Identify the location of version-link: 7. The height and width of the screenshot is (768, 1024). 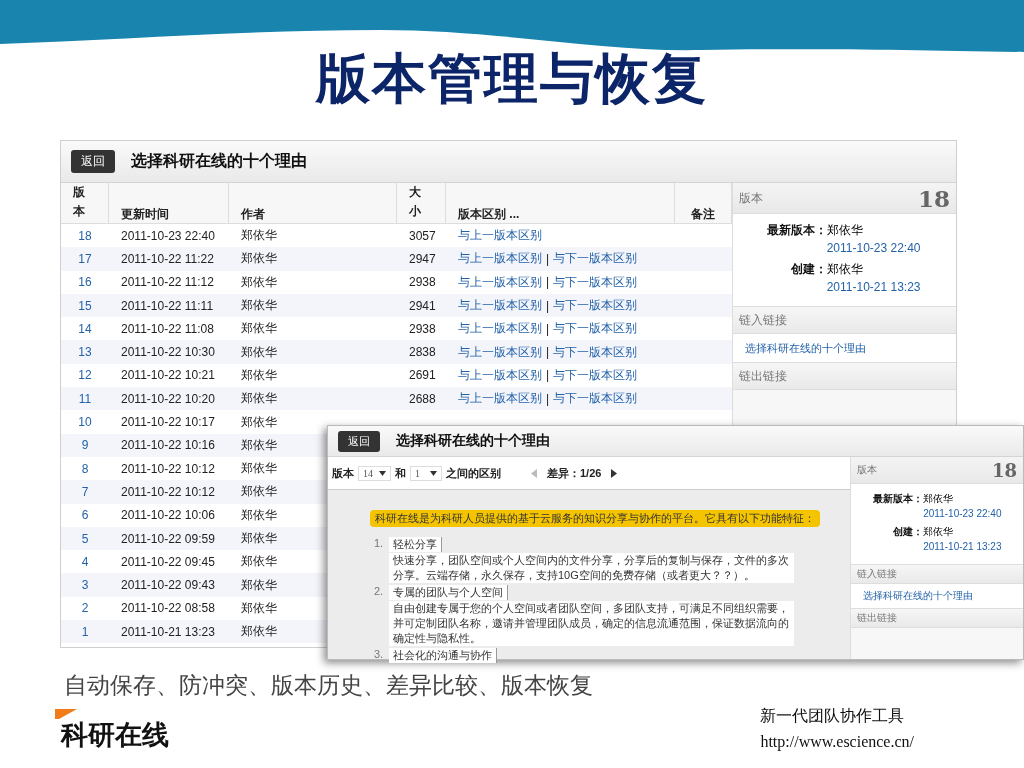
(85, 491).